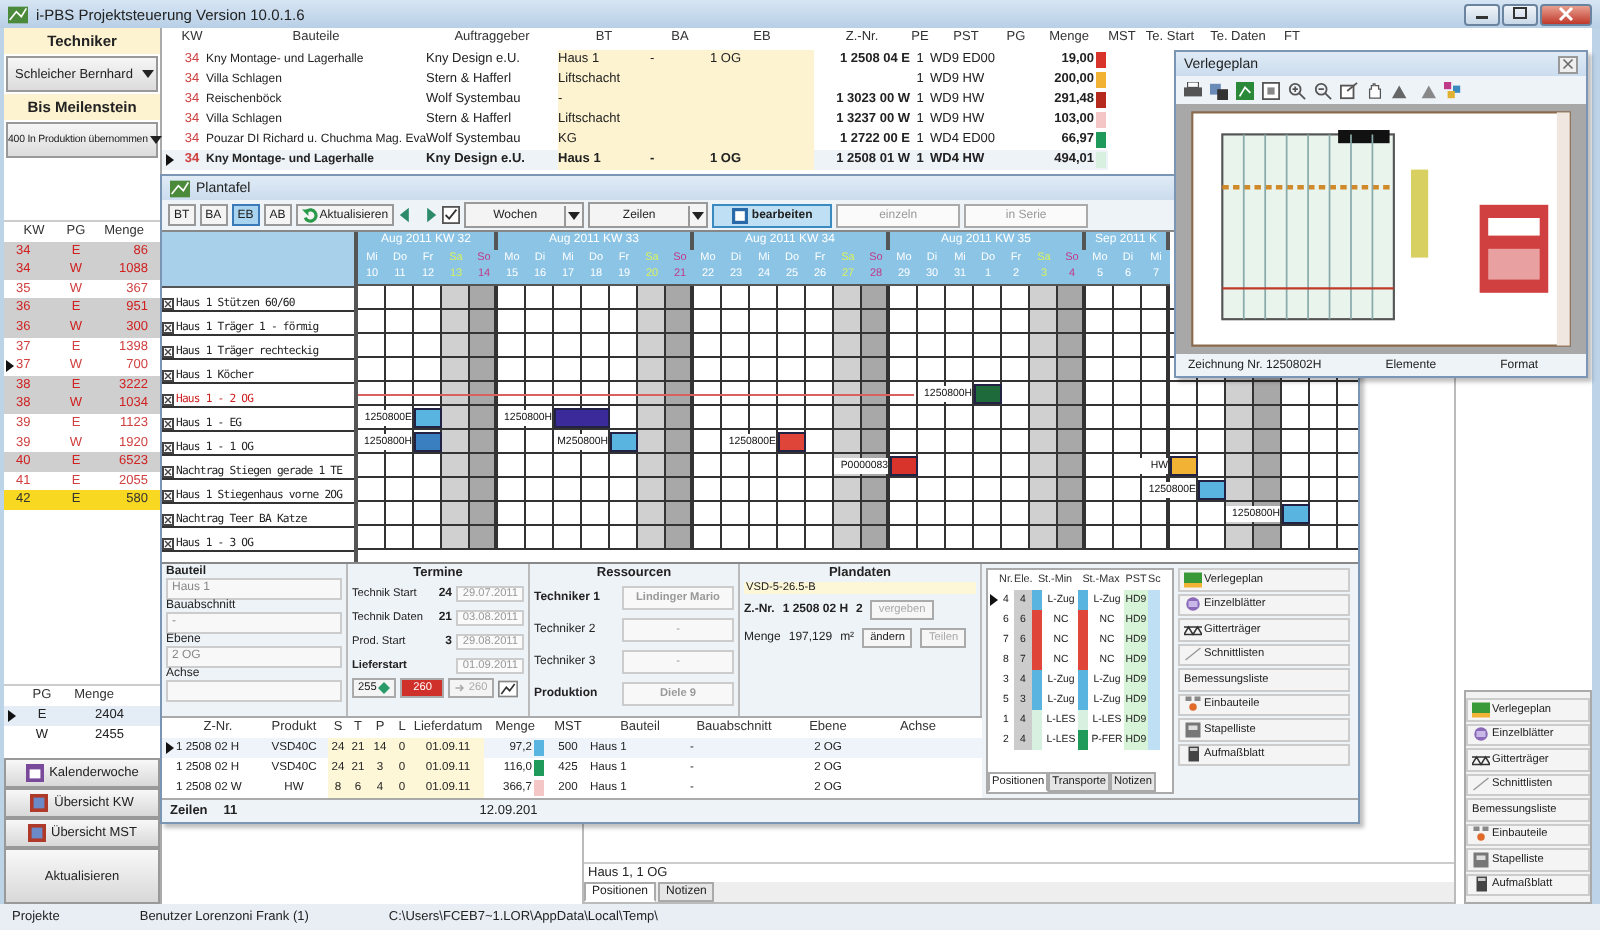  I want to click on zoom-in-icon, so click(1297, 90).